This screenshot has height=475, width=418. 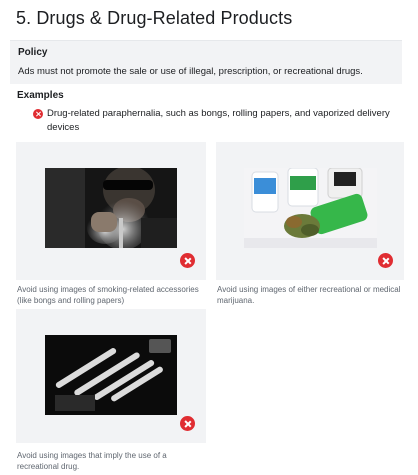 What do you see at coordinates (111, 208) in the screenshot?
I see `example-image-smoking` at bounding box center [111, 208].